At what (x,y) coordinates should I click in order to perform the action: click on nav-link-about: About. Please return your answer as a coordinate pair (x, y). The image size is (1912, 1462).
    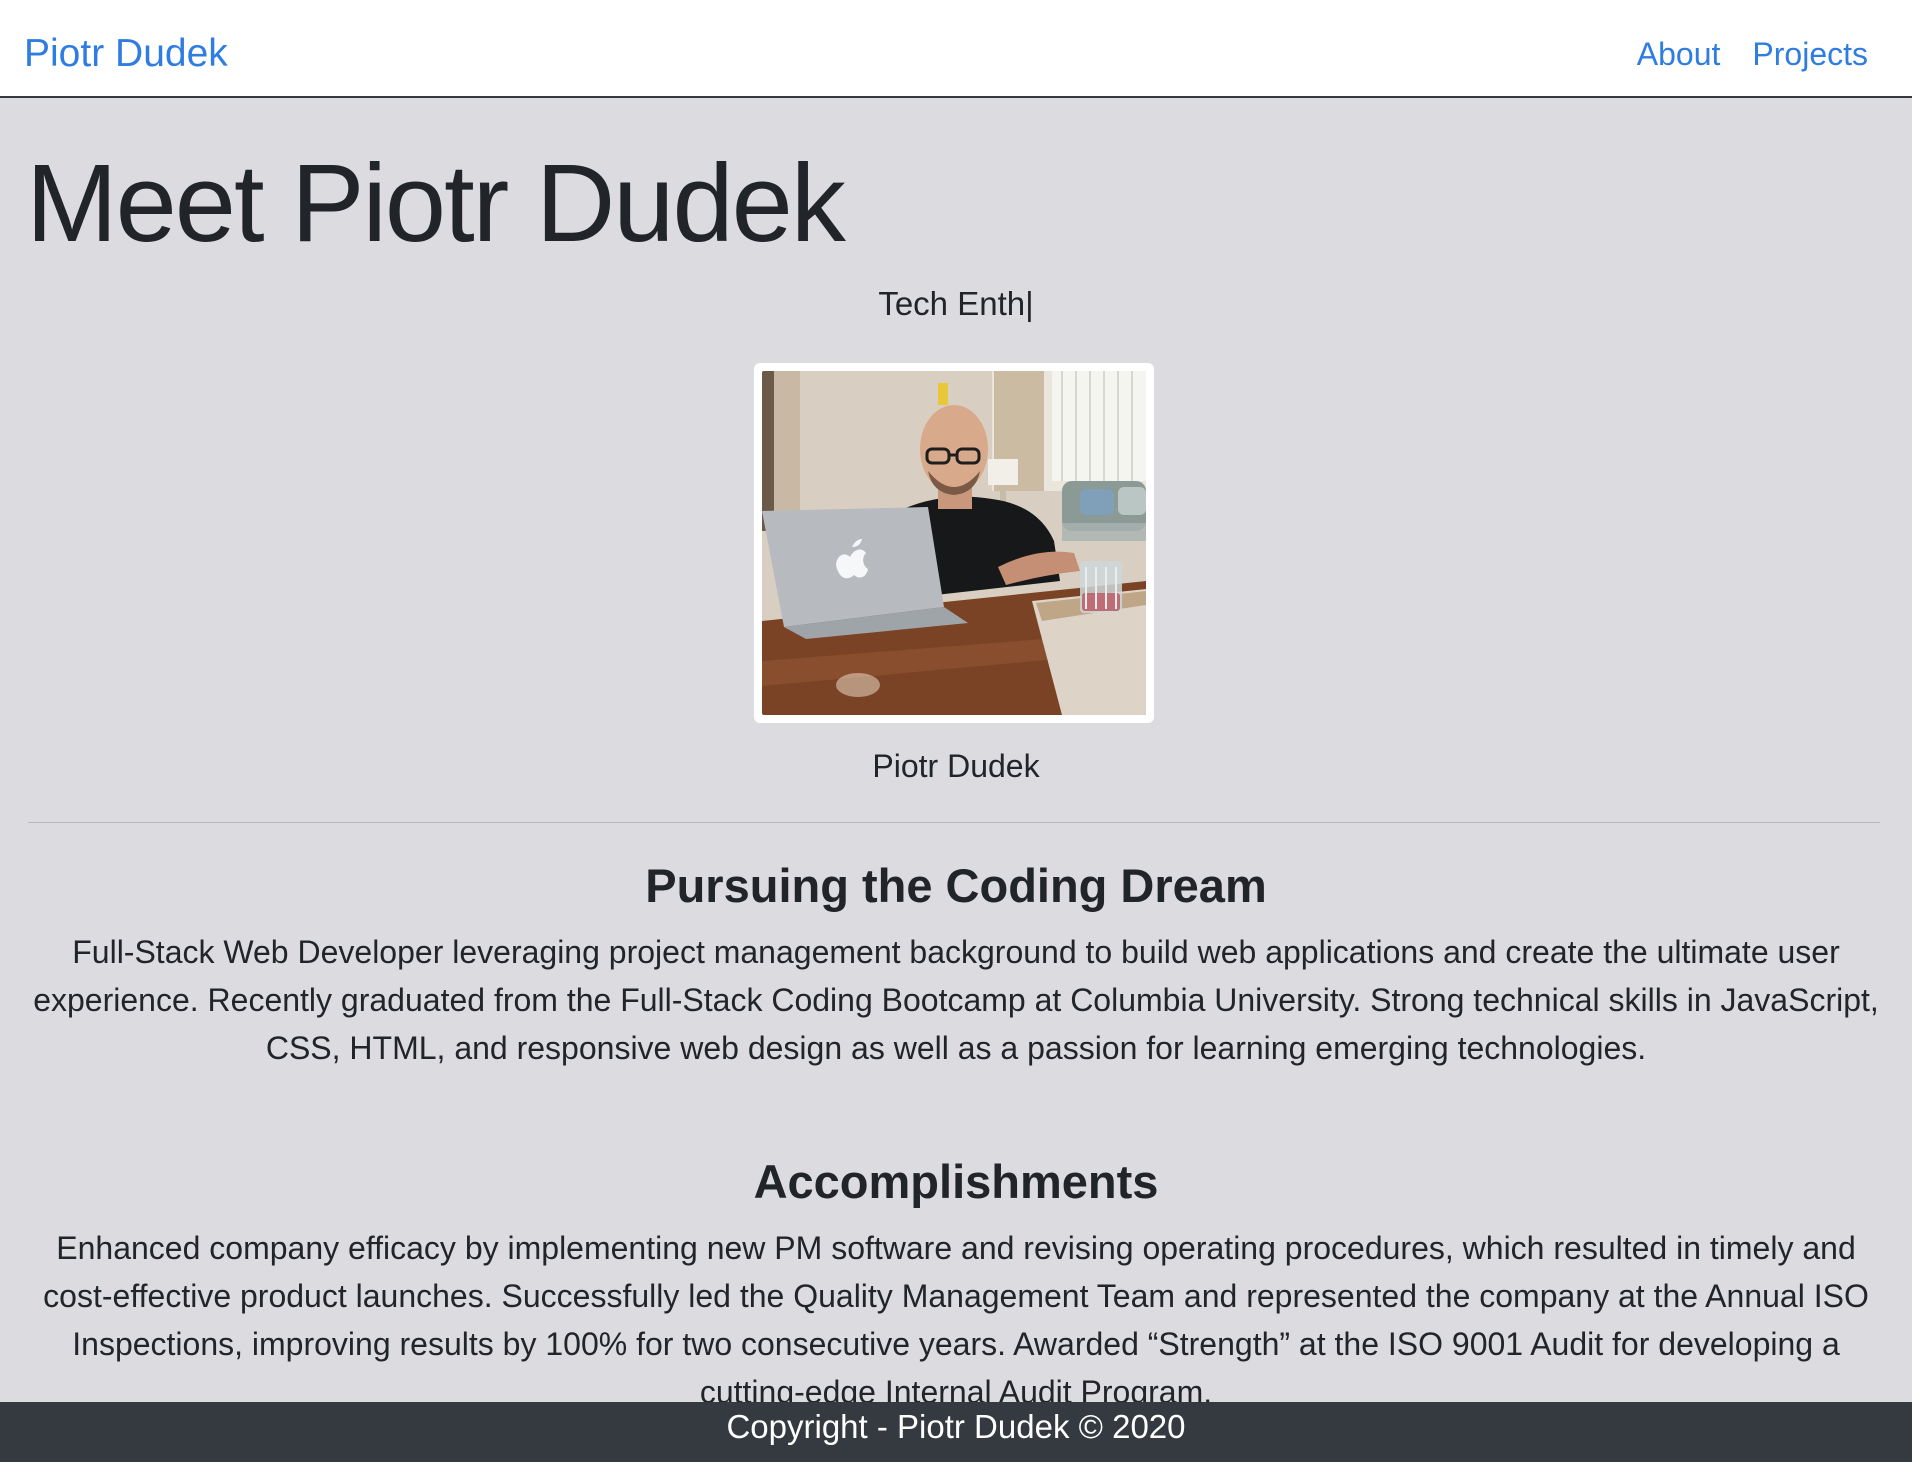
    Looking at the image, I should click on (1679, 54).